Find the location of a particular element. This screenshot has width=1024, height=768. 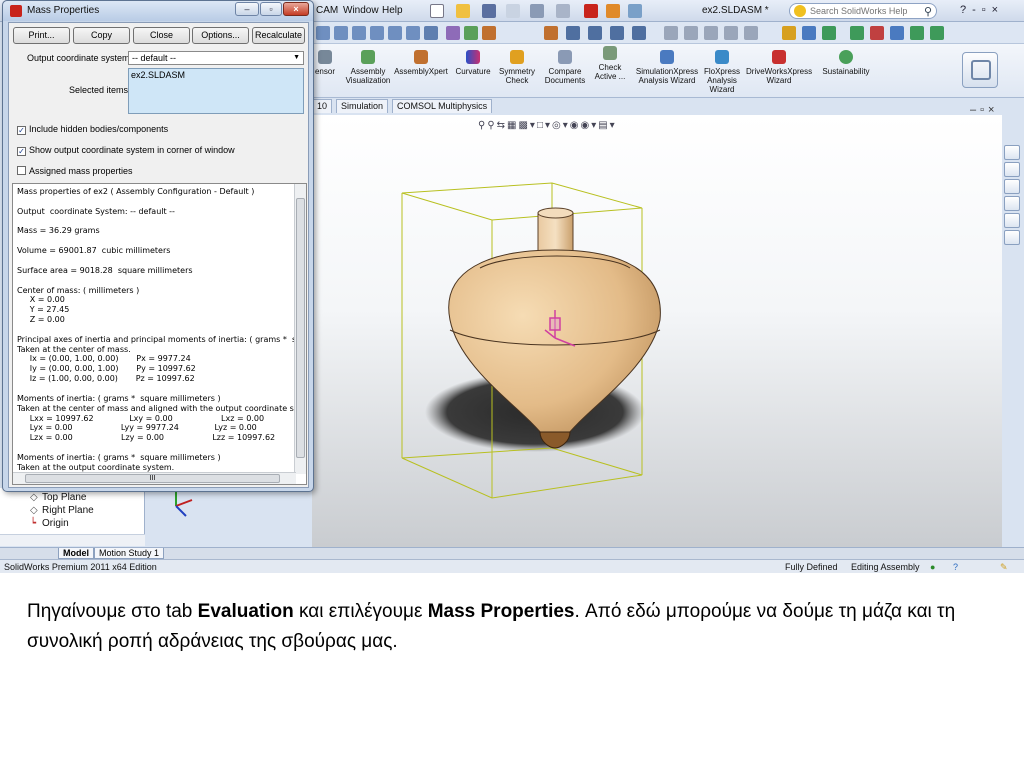

tab-simulation: Simulation is located at coordinates (362, 106).